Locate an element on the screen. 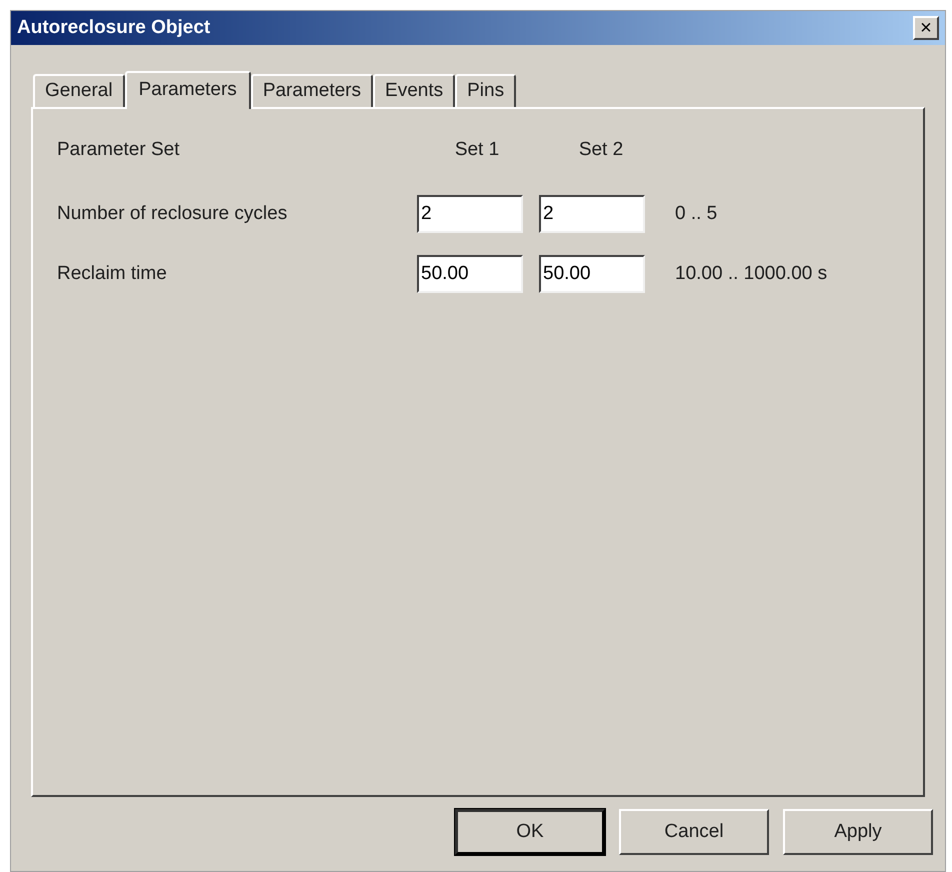 This screenshot has width=952, height=872. close-button: × is located at coordinates (926, 28).